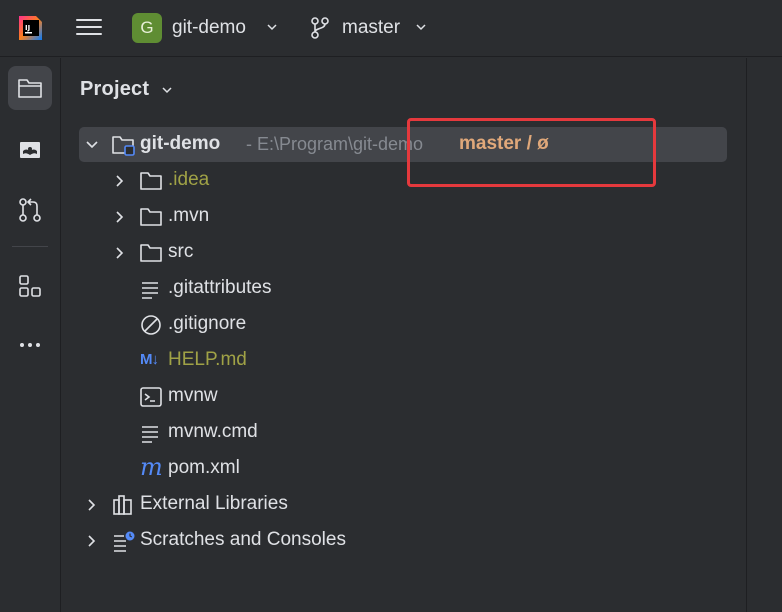  Describe the element at coordinates (89, 28) in the screenshot. I see `main-menu-button` at that location.